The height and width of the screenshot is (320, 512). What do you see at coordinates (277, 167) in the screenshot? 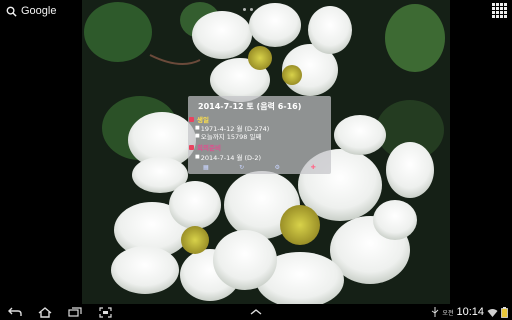
I see `settings-icon: ⚙` at bounding box center [277, 167].